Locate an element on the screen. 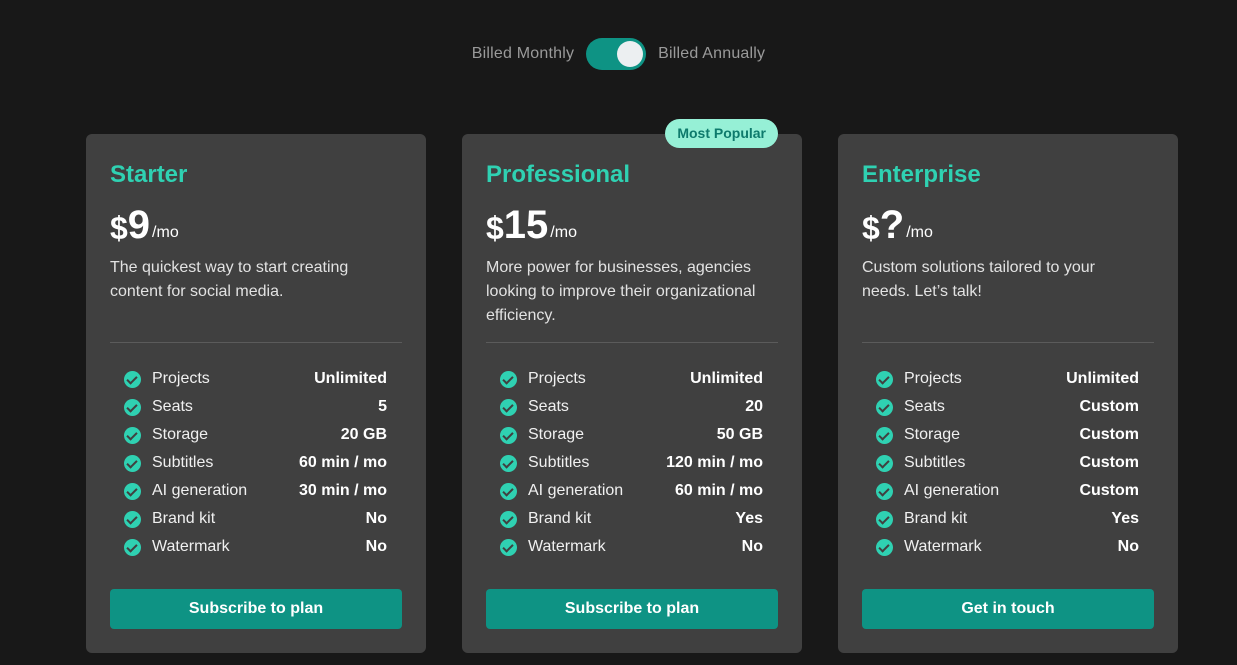 The height and width of the screenshot is (665, 1237). most-popular-badge: Most Popular is located at coordinates (721, 133).